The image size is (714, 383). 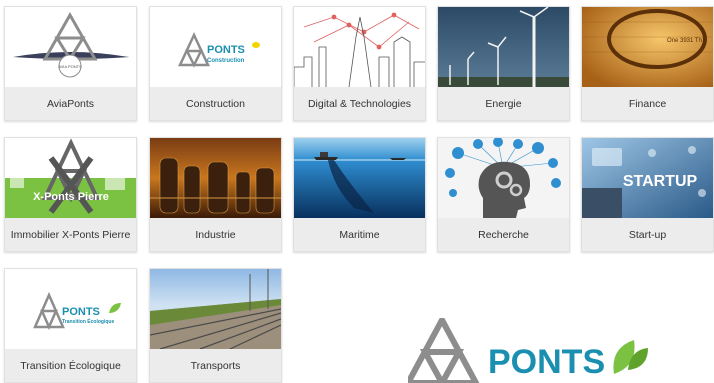 I want to click on transition-thumb-sub: Transition Écologique, so click(x=88, y=321).